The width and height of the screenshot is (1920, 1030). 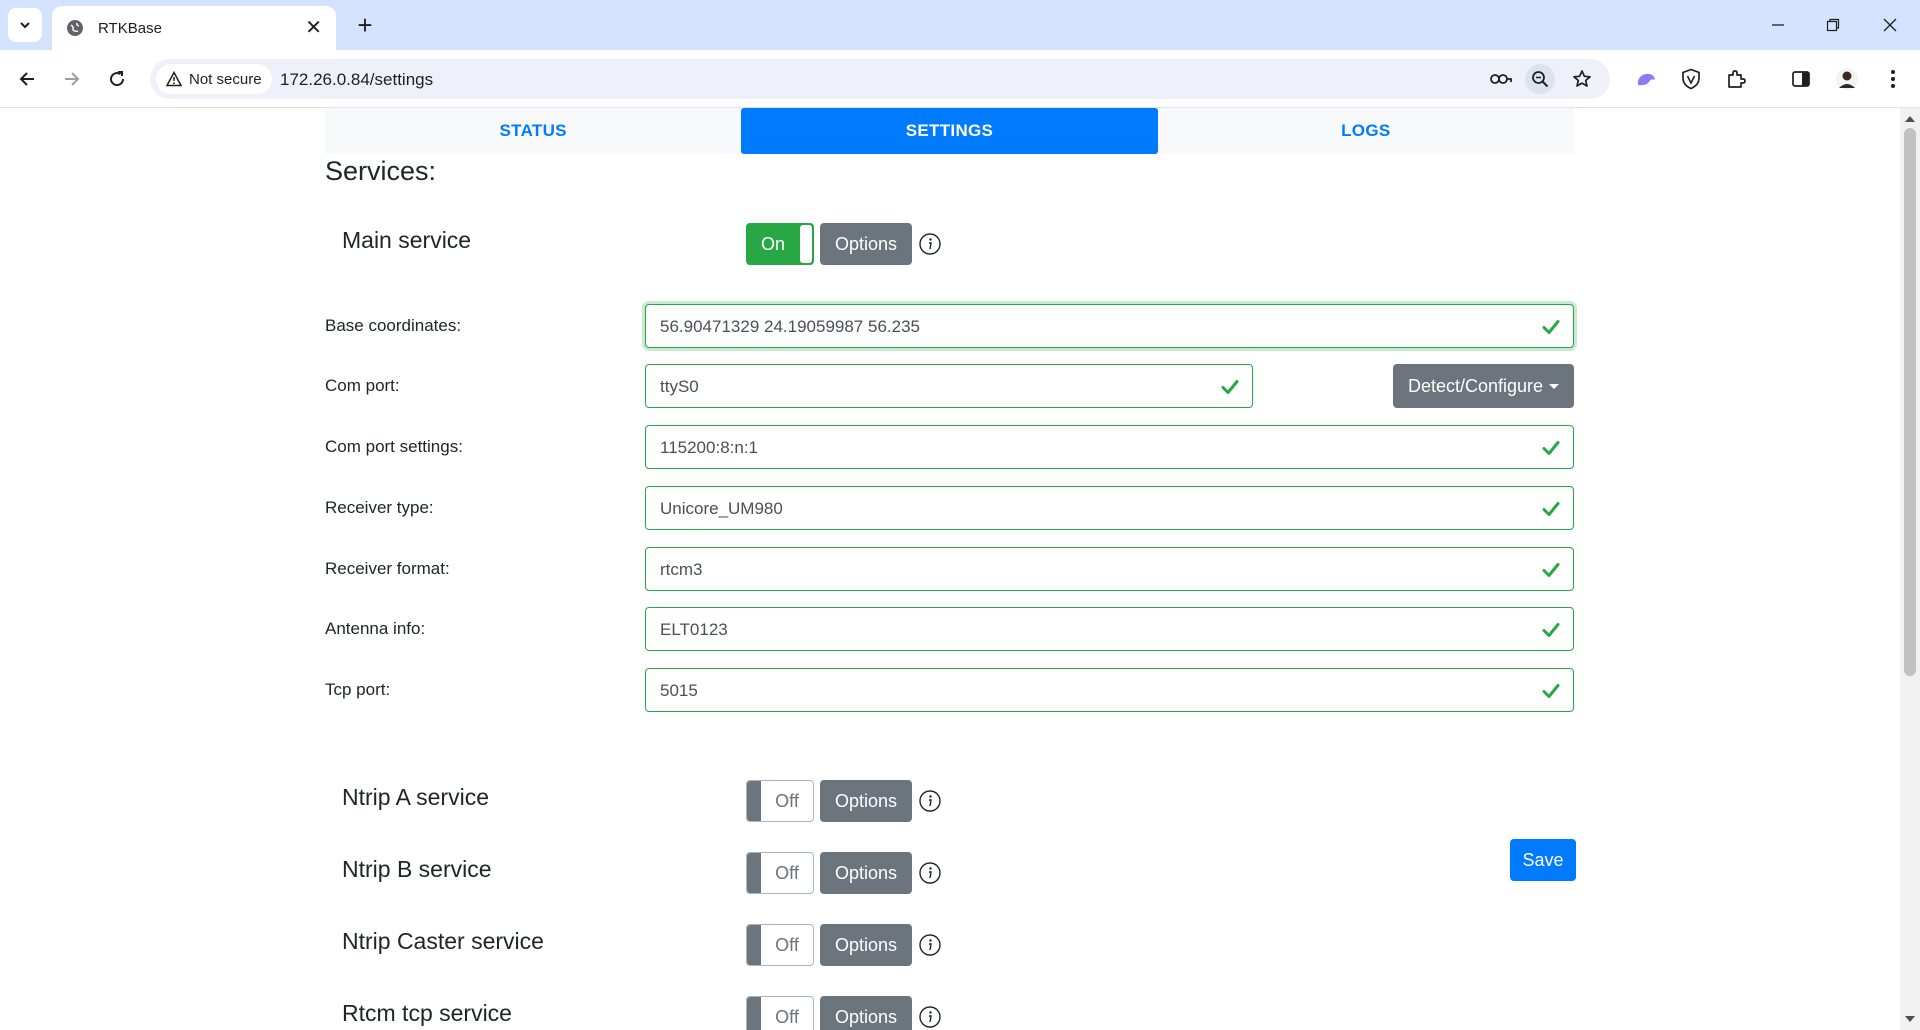 I want to click on receiver-format-row: Receiver format: rtcm3, so click(x=949, y=569).